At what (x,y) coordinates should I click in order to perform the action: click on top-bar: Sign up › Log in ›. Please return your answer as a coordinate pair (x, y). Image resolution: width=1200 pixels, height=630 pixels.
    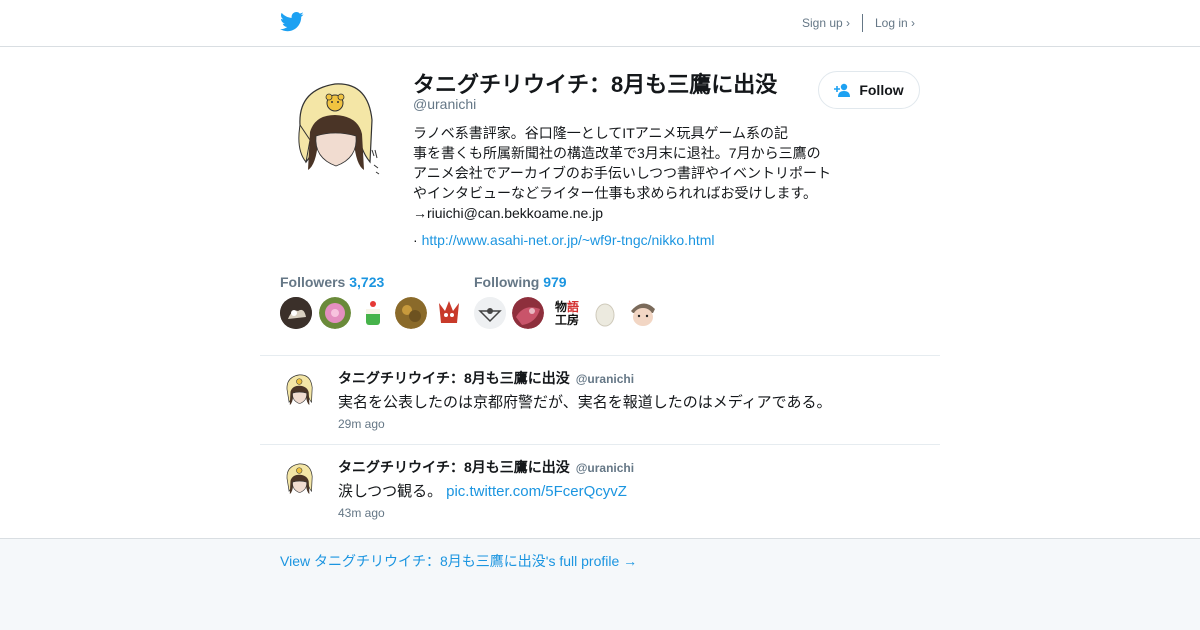
    Looking at the image, I should click on (600, 23).